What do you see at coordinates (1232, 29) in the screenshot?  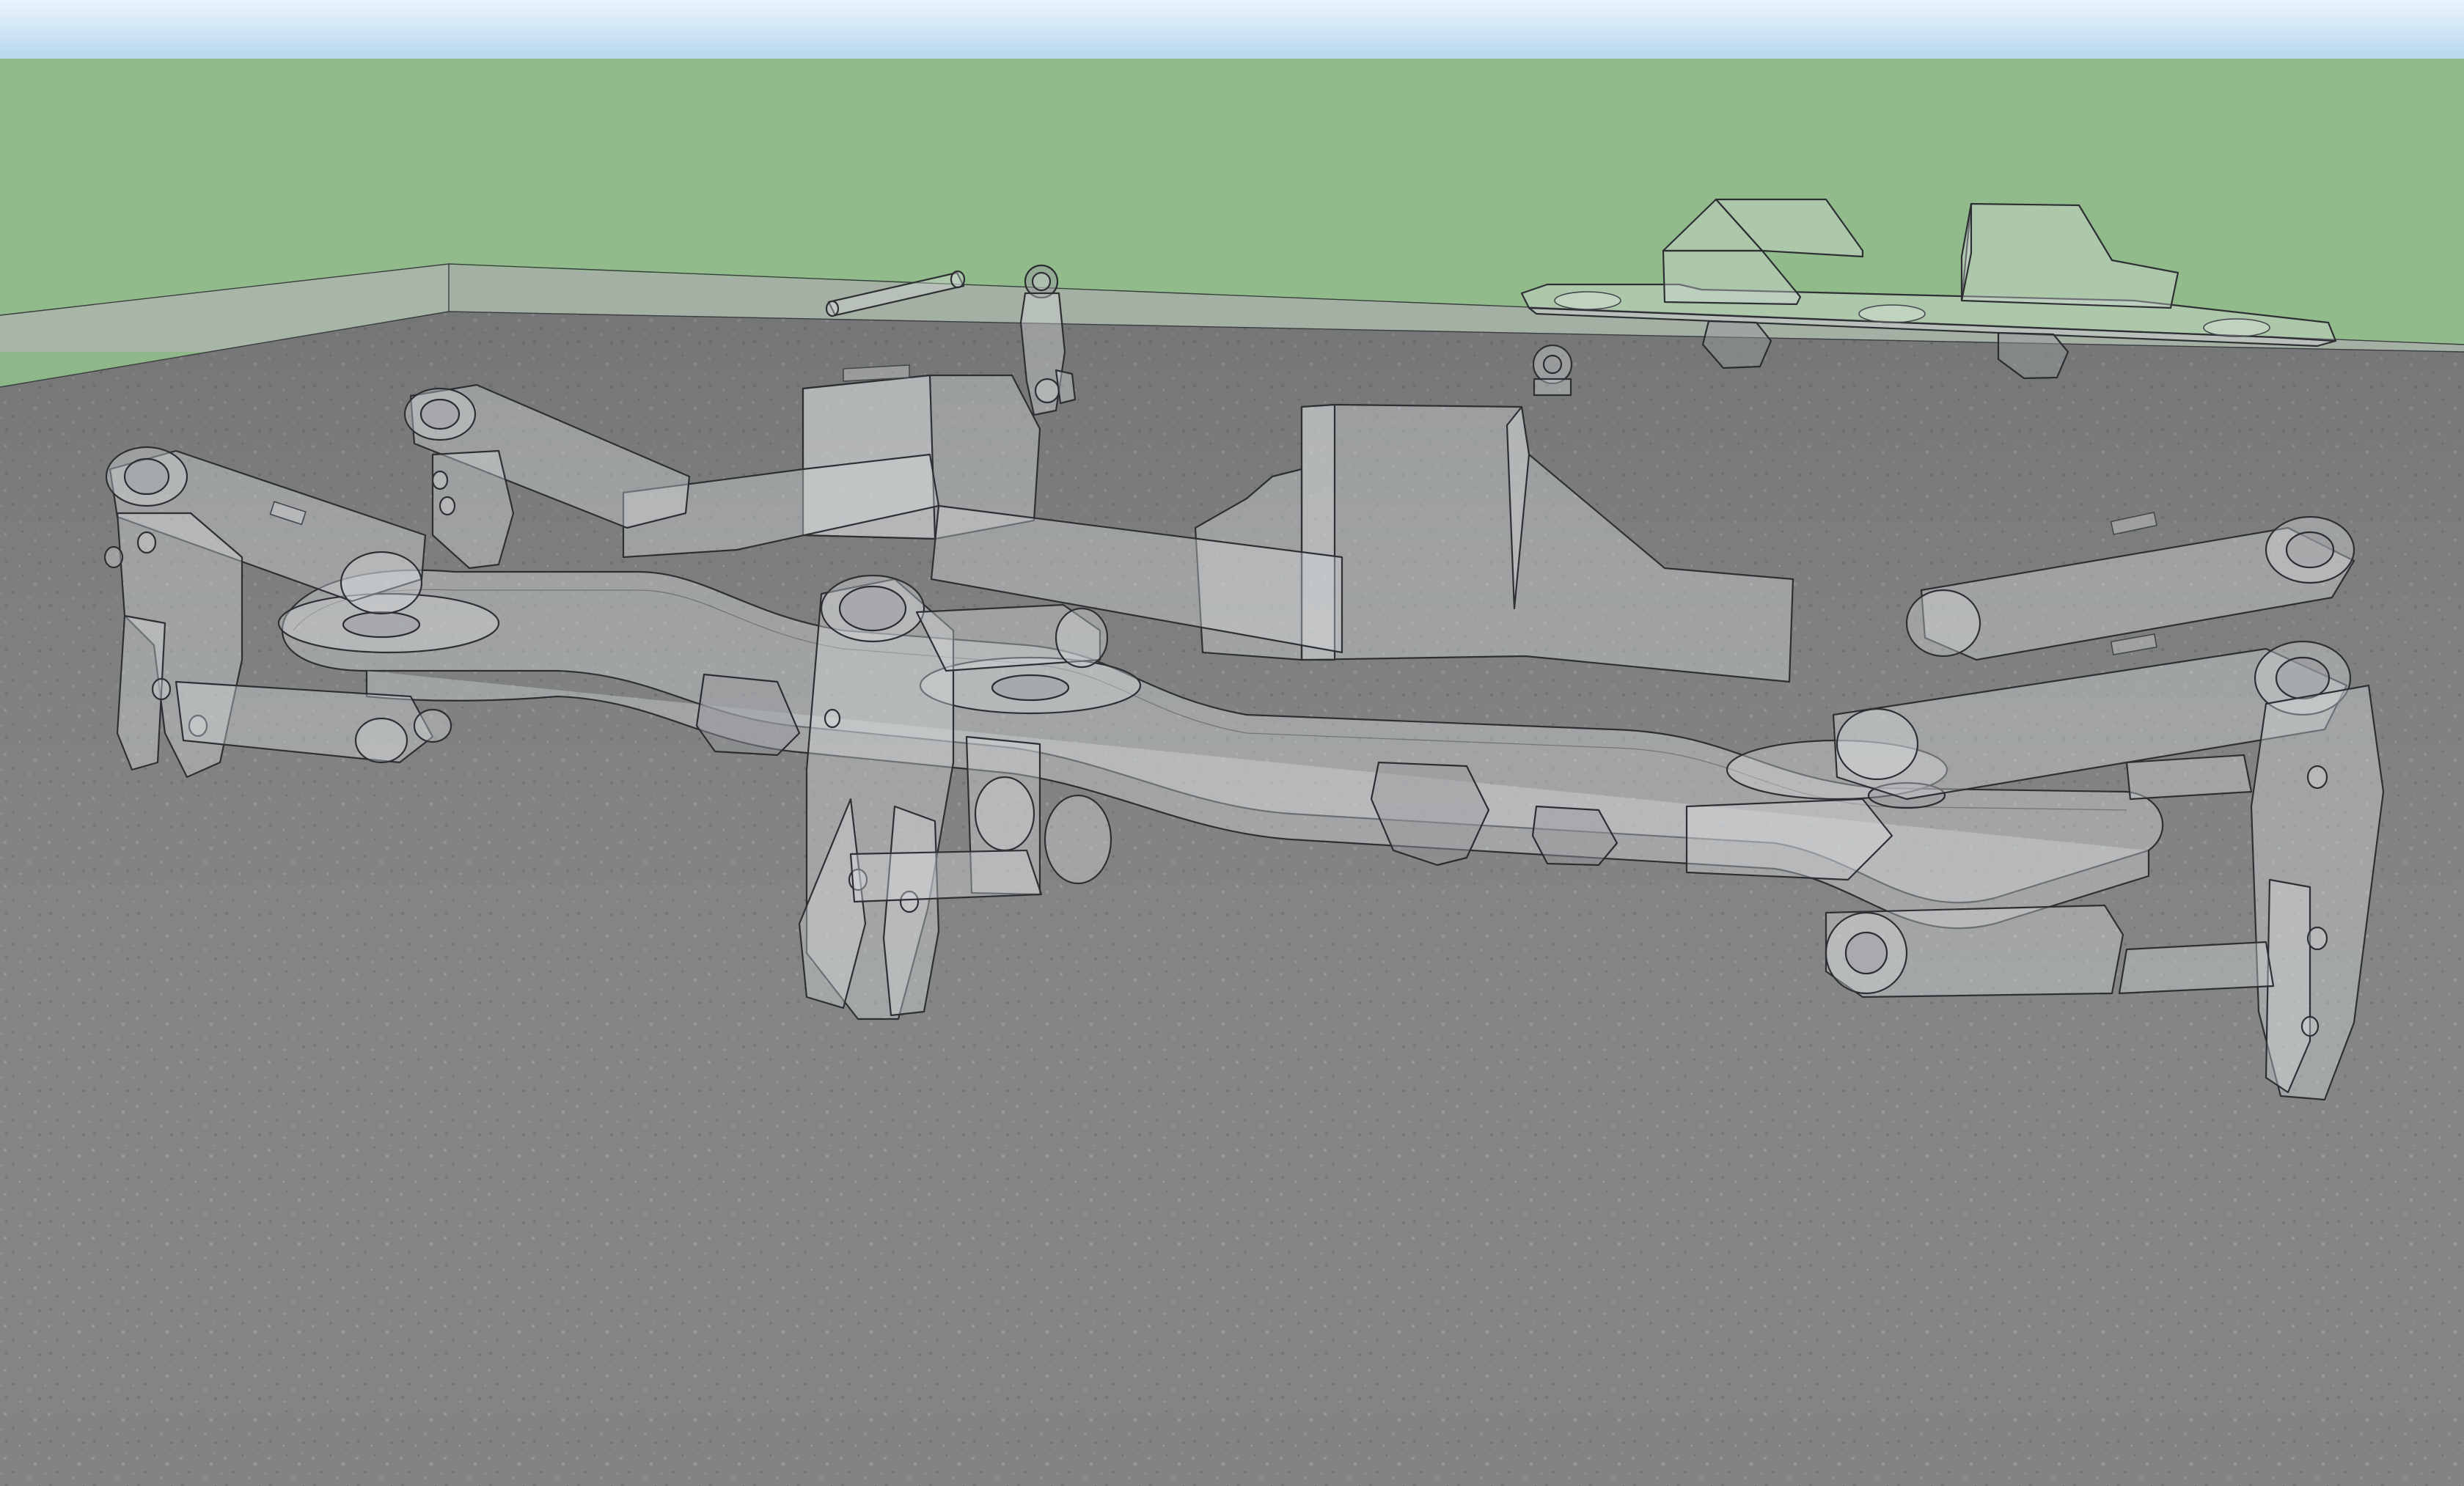 I see `sky-band` at bounding box center [1232, 29].